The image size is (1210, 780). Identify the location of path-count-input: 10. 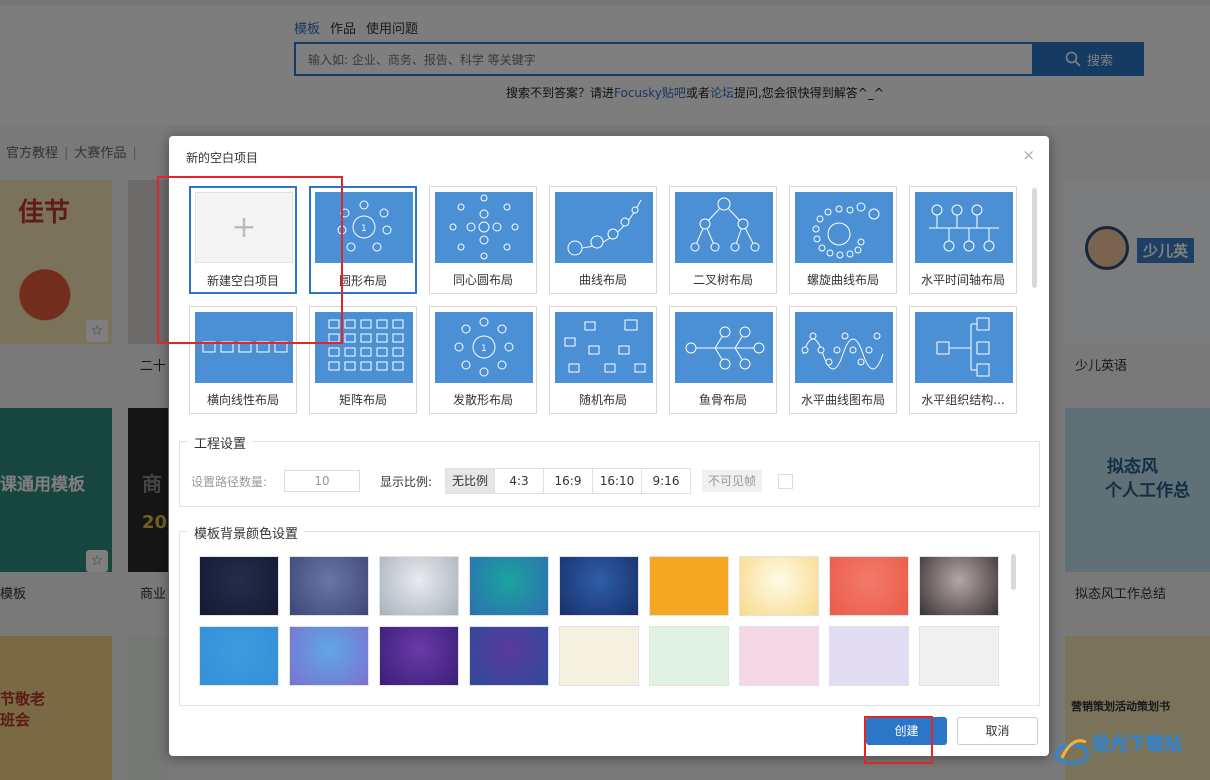
(322, 481).